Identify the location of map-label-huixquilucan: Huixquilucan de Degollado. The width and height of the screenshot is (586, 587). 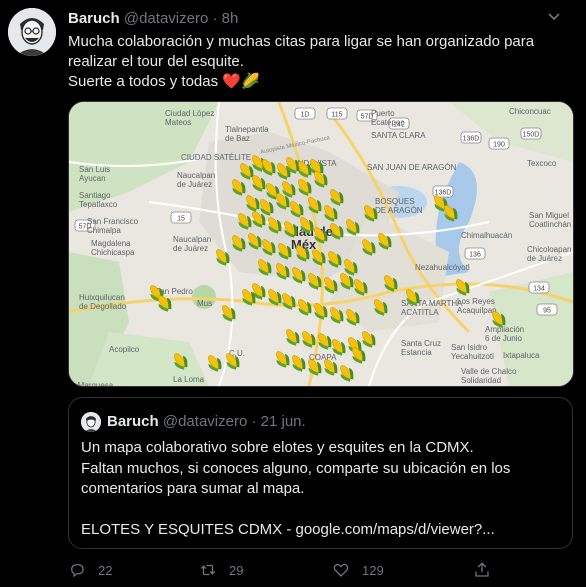
(103, 302).